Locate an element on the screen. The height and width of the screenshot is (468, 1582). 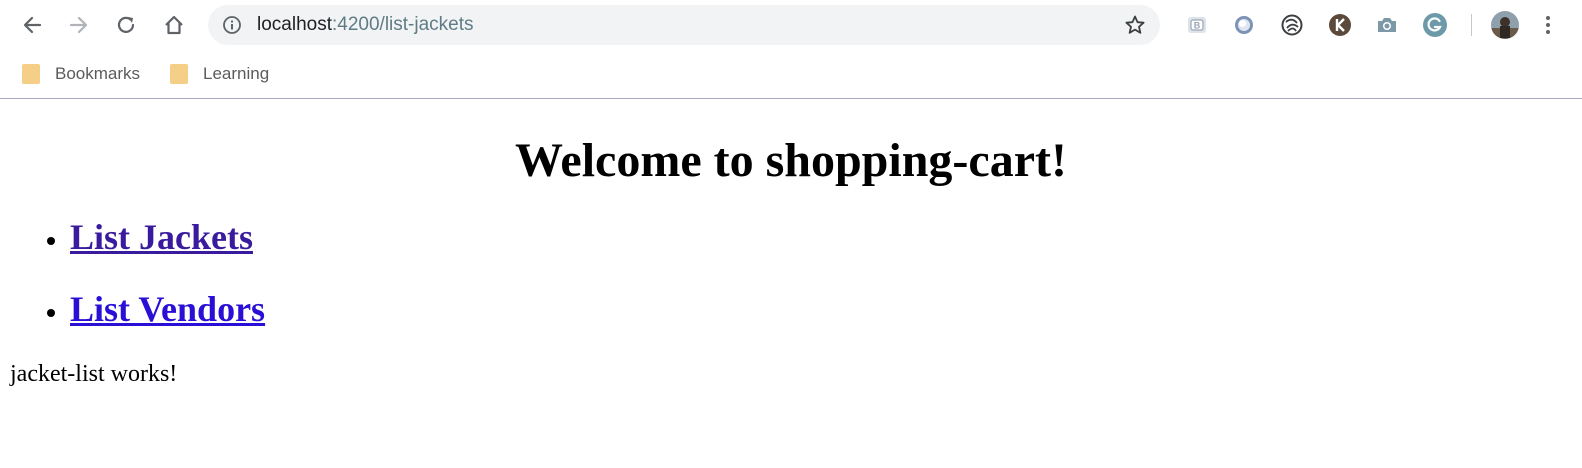
address-bar: localhost:4200/list-jackets is located at coordinates (684, 25).